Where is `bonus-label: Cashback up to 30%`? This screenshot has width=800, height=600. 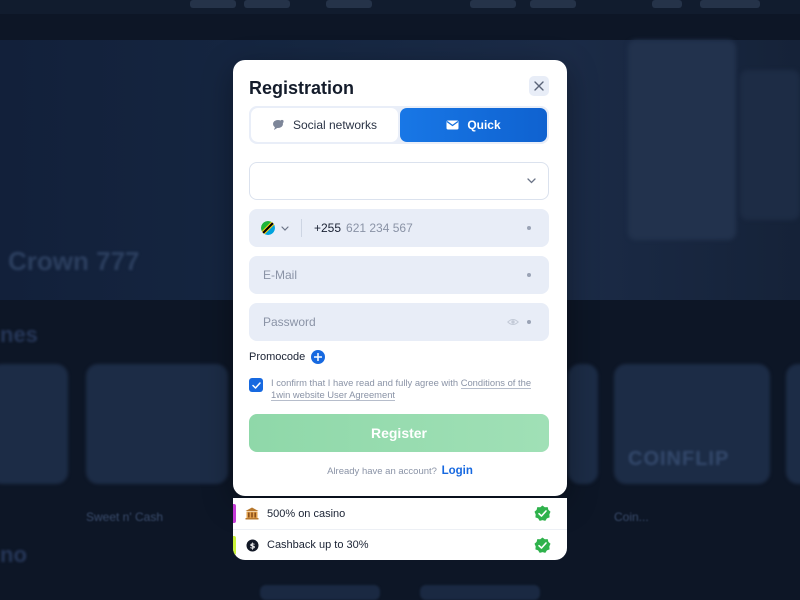
bonus-label: Cashback up to 30% is located at coordinates (318, 545).